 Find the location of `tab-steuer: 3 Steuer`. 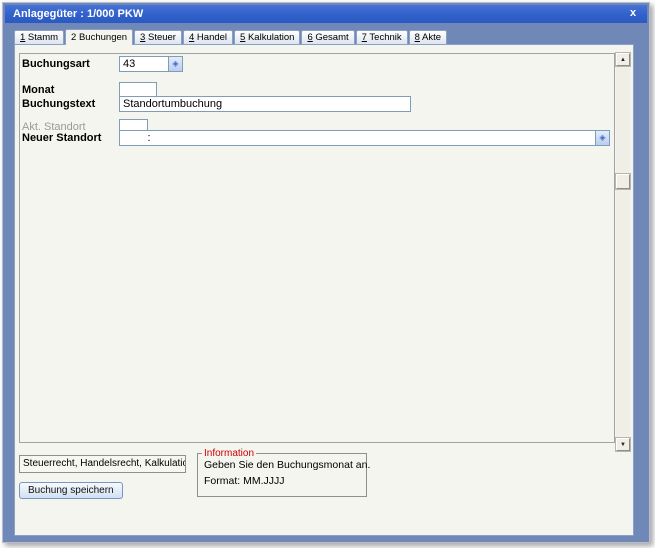

tab-steuer: 3 Steuer is located at coordinates (158, 37).